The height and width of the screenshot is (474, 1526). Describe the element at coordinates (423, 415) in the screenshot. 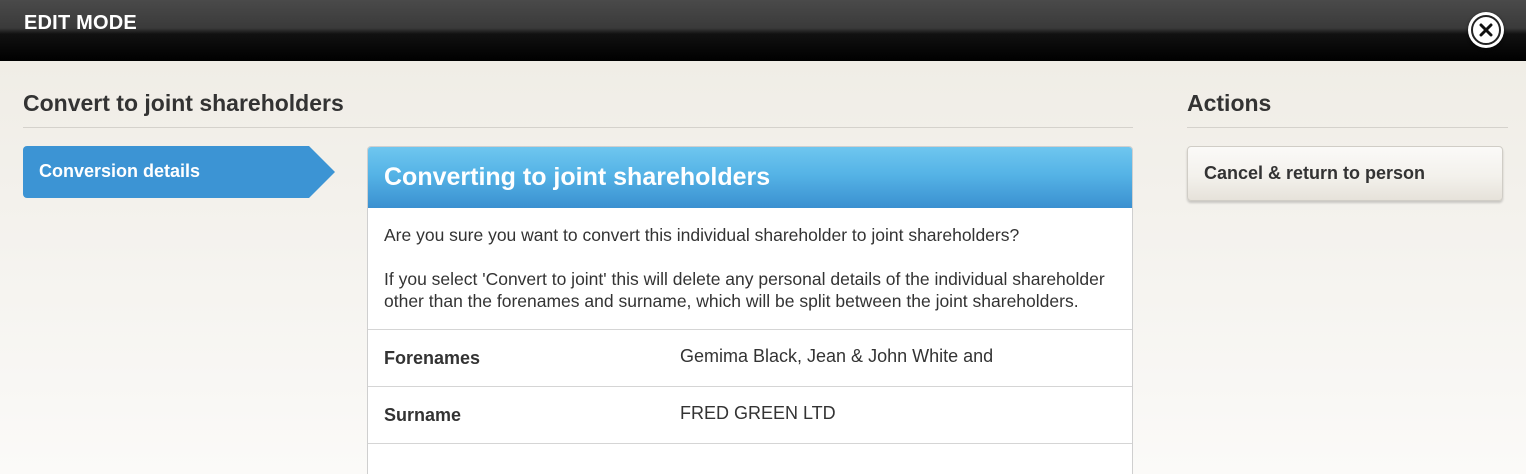

I see `surname-label: Surname` at that location.